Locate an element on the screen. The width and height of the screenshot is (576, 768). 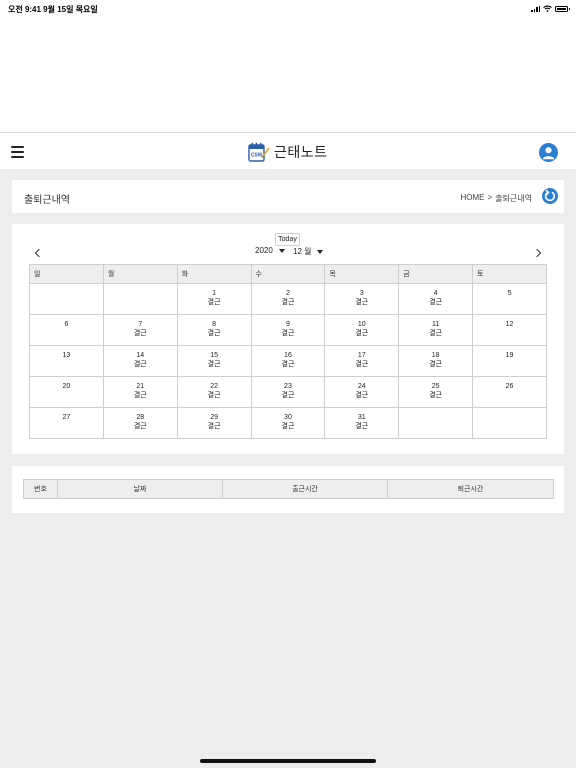
day-number: 3 is located at coordinates (361, 293).